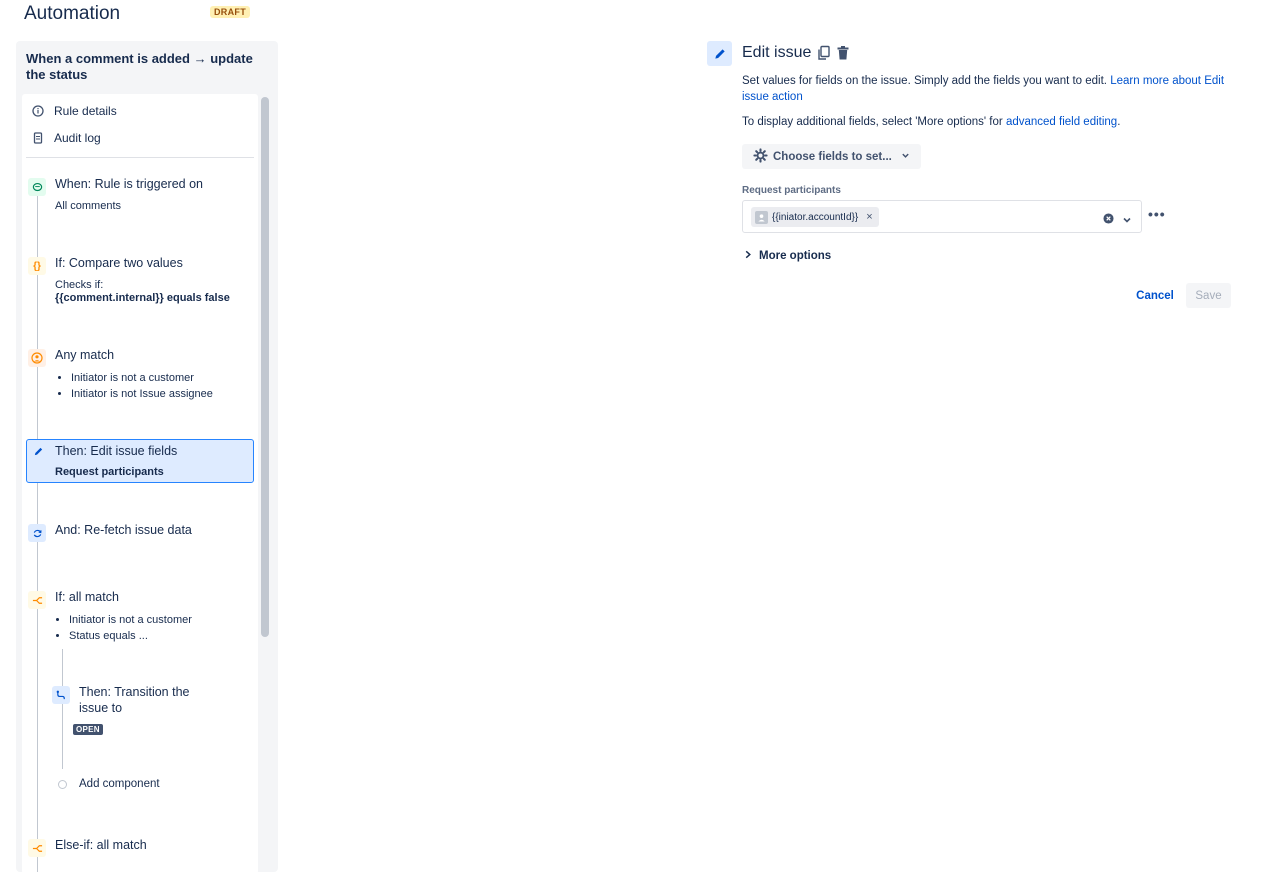 The width and height of the screenshot is (1279, 878). I want to click on status-badge: OPEN, so click(88, 729).